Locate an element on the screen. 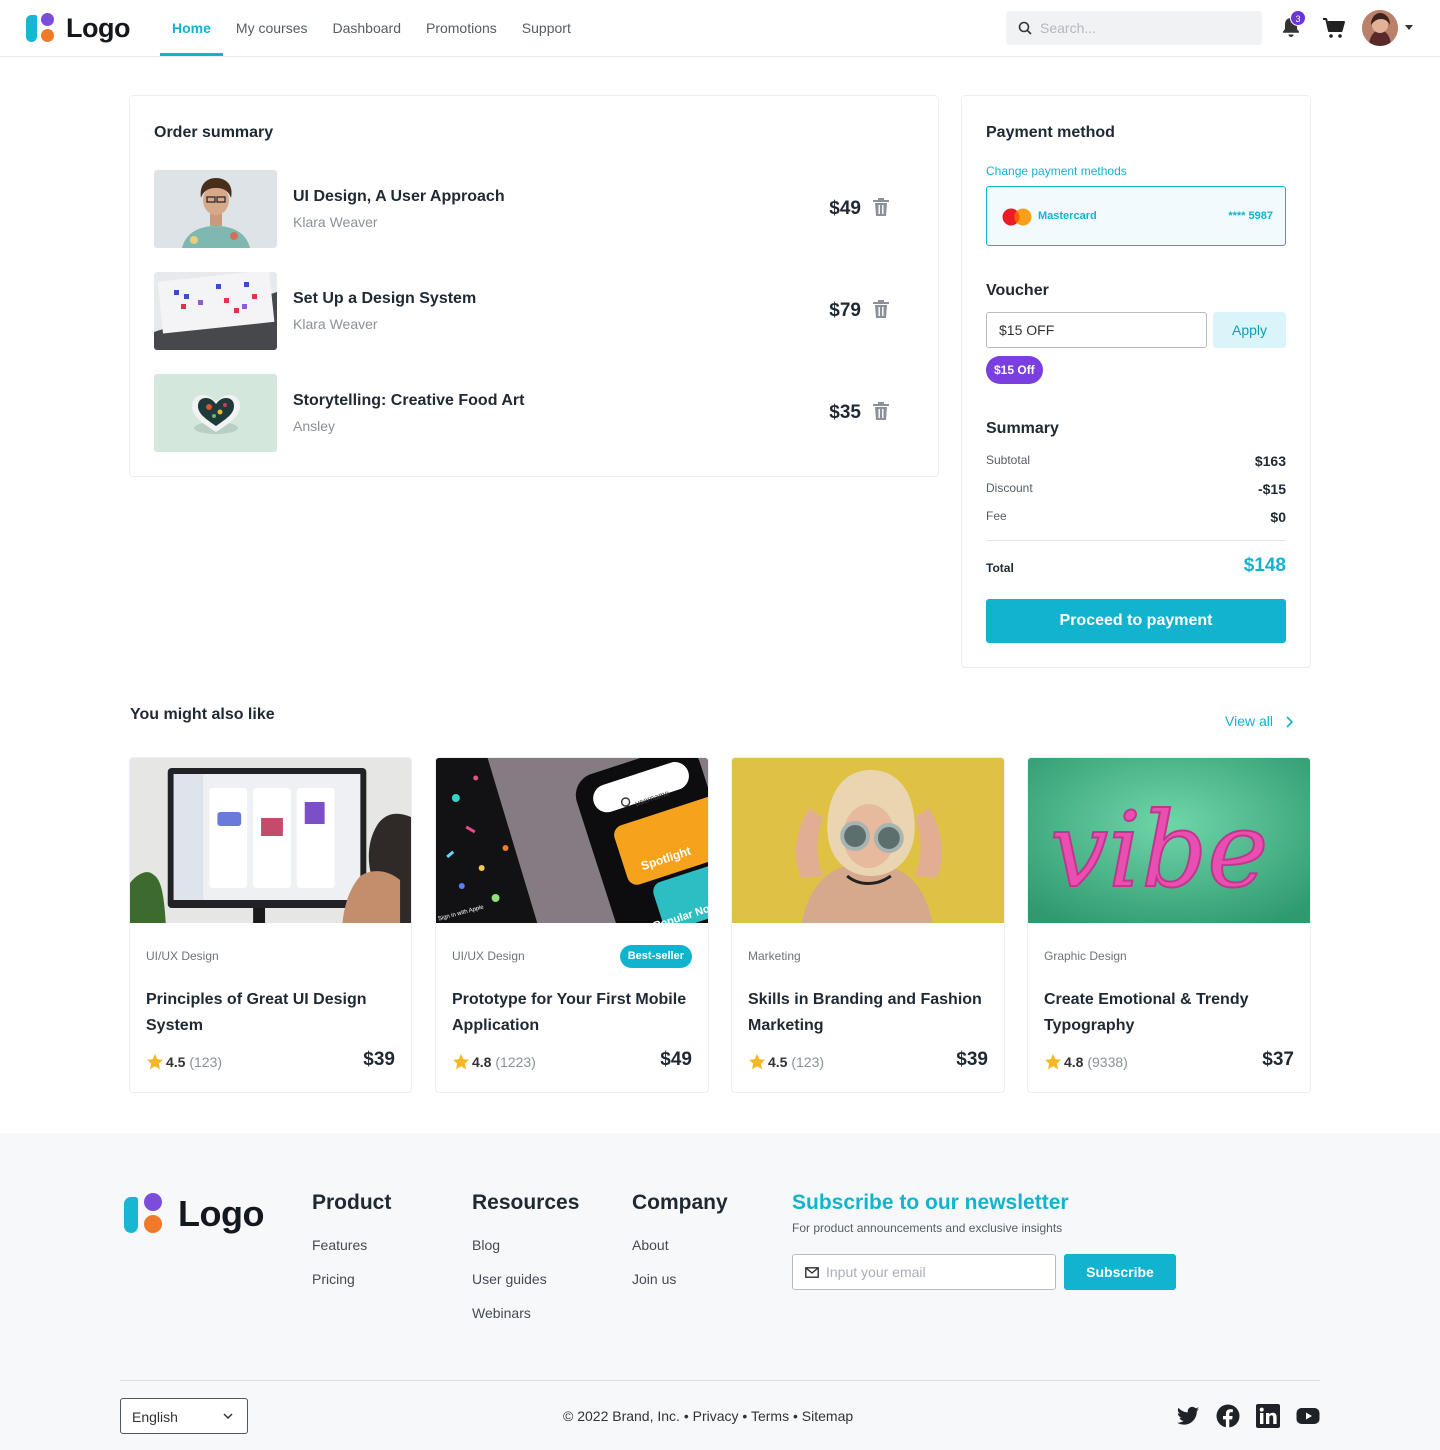  terms-link: Terms is located at coordinates (770, 1416).